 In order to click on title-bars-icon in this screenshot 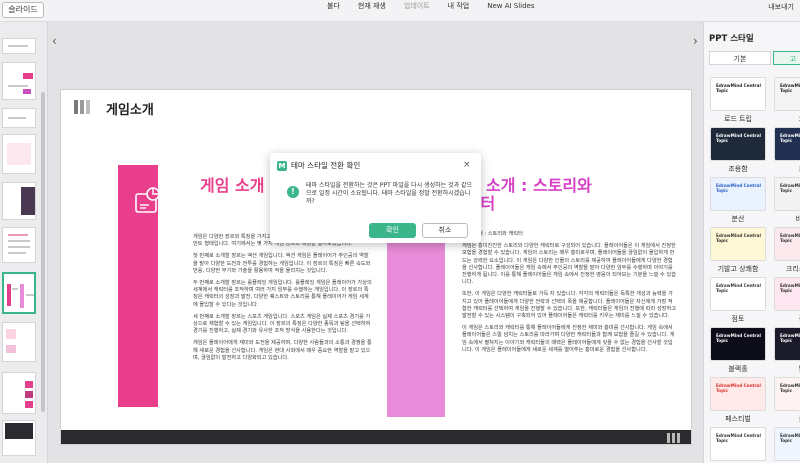, I will do `click(83, 107)`.